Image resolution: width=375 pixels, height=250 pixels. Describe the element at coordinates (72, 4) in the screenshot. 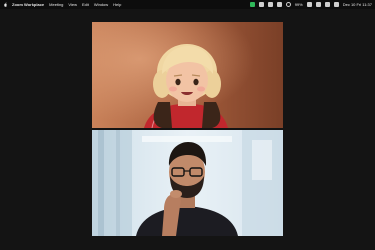

I see `menu-view: View` at that location.